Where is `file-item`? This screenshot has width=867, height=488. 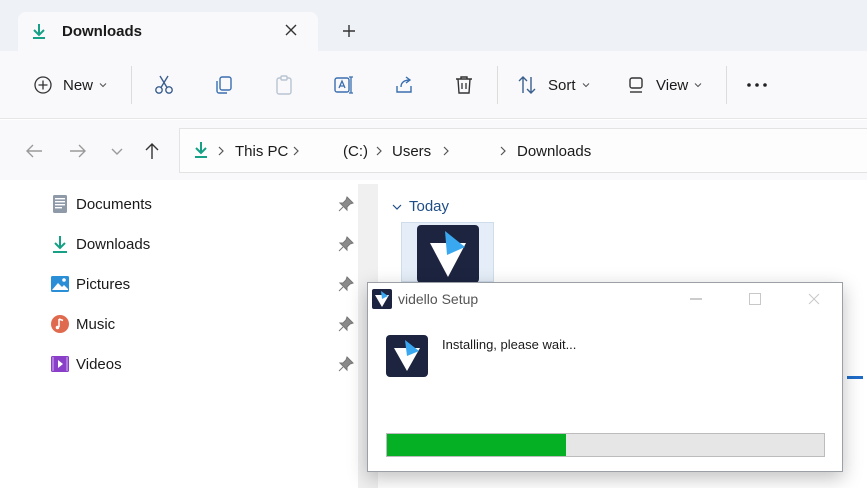
file-item is located at coordinates (447, 252).